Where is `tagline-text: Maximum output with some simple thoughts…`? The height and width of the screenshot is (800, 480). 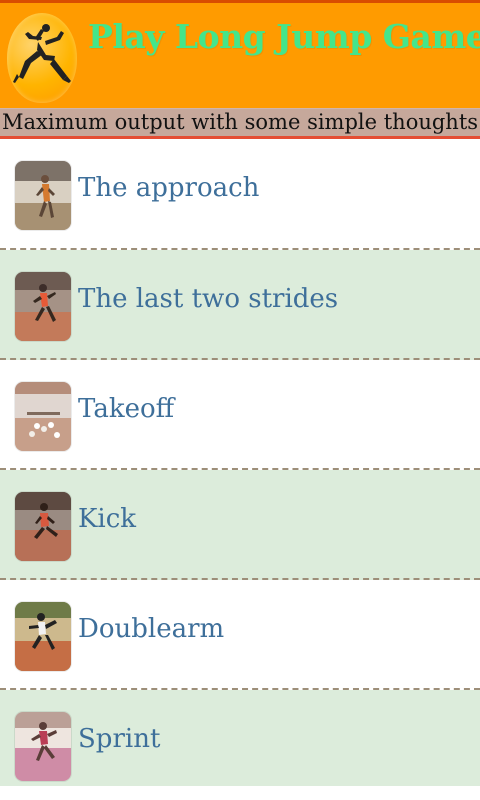
tagline-text: Maximum output with some simple thoughts… is located at coordinates (241, 122).